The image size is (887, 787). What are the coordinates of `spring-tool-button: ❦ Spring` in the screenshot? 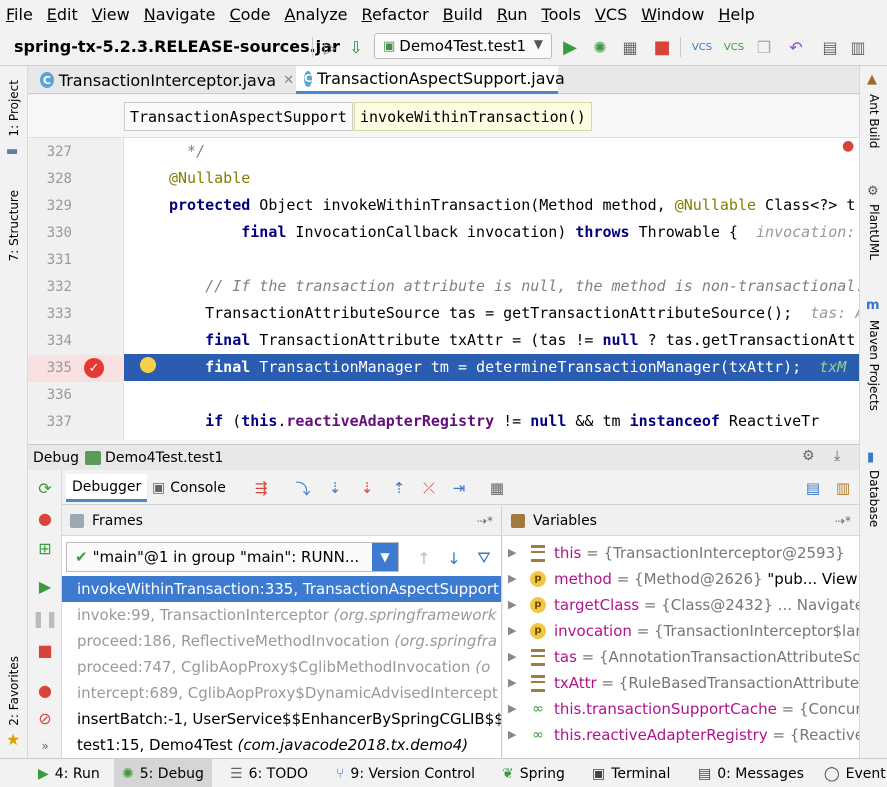 It's located at (533, 773).